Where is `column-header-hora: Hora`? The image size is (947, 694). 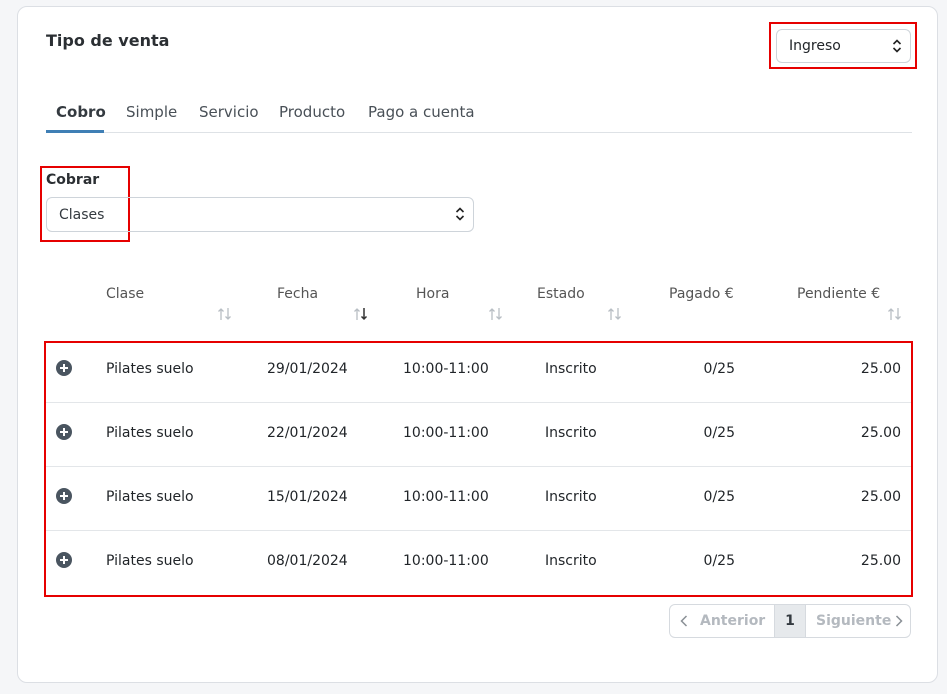 column-header-hora: Hora is located at coordinates (432, 294).